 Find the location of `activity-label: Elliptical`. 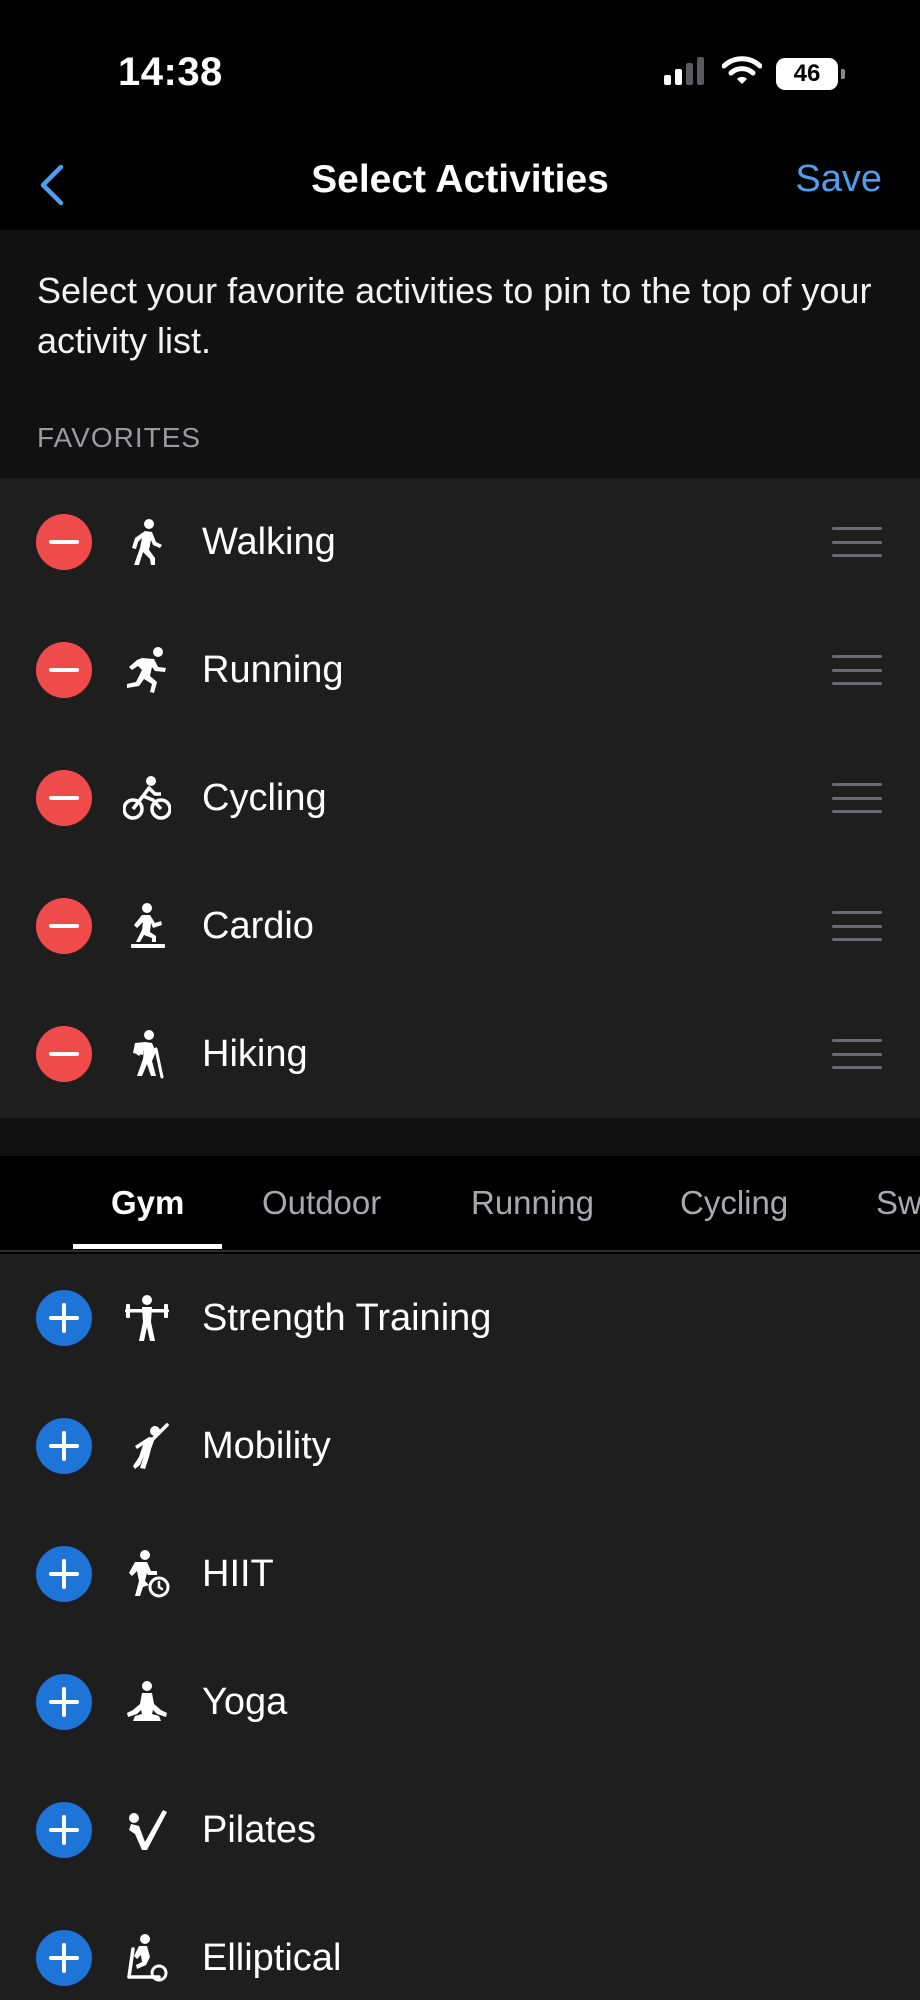

activity-label: Elliptical is located at coordinates (272, 1957).